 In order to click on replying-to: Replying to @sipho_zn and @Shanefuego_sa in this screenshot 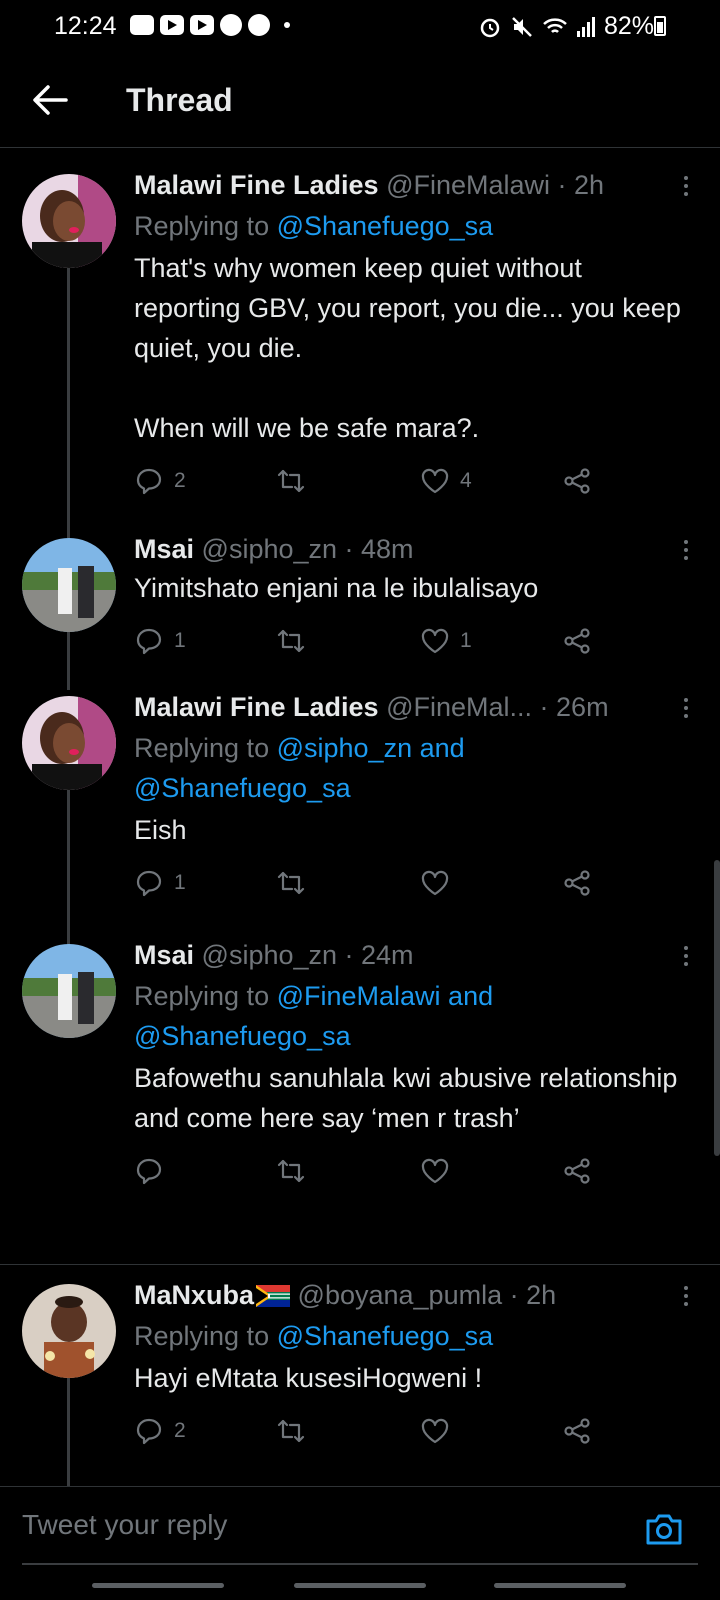, I will do `click(412, 768)`.